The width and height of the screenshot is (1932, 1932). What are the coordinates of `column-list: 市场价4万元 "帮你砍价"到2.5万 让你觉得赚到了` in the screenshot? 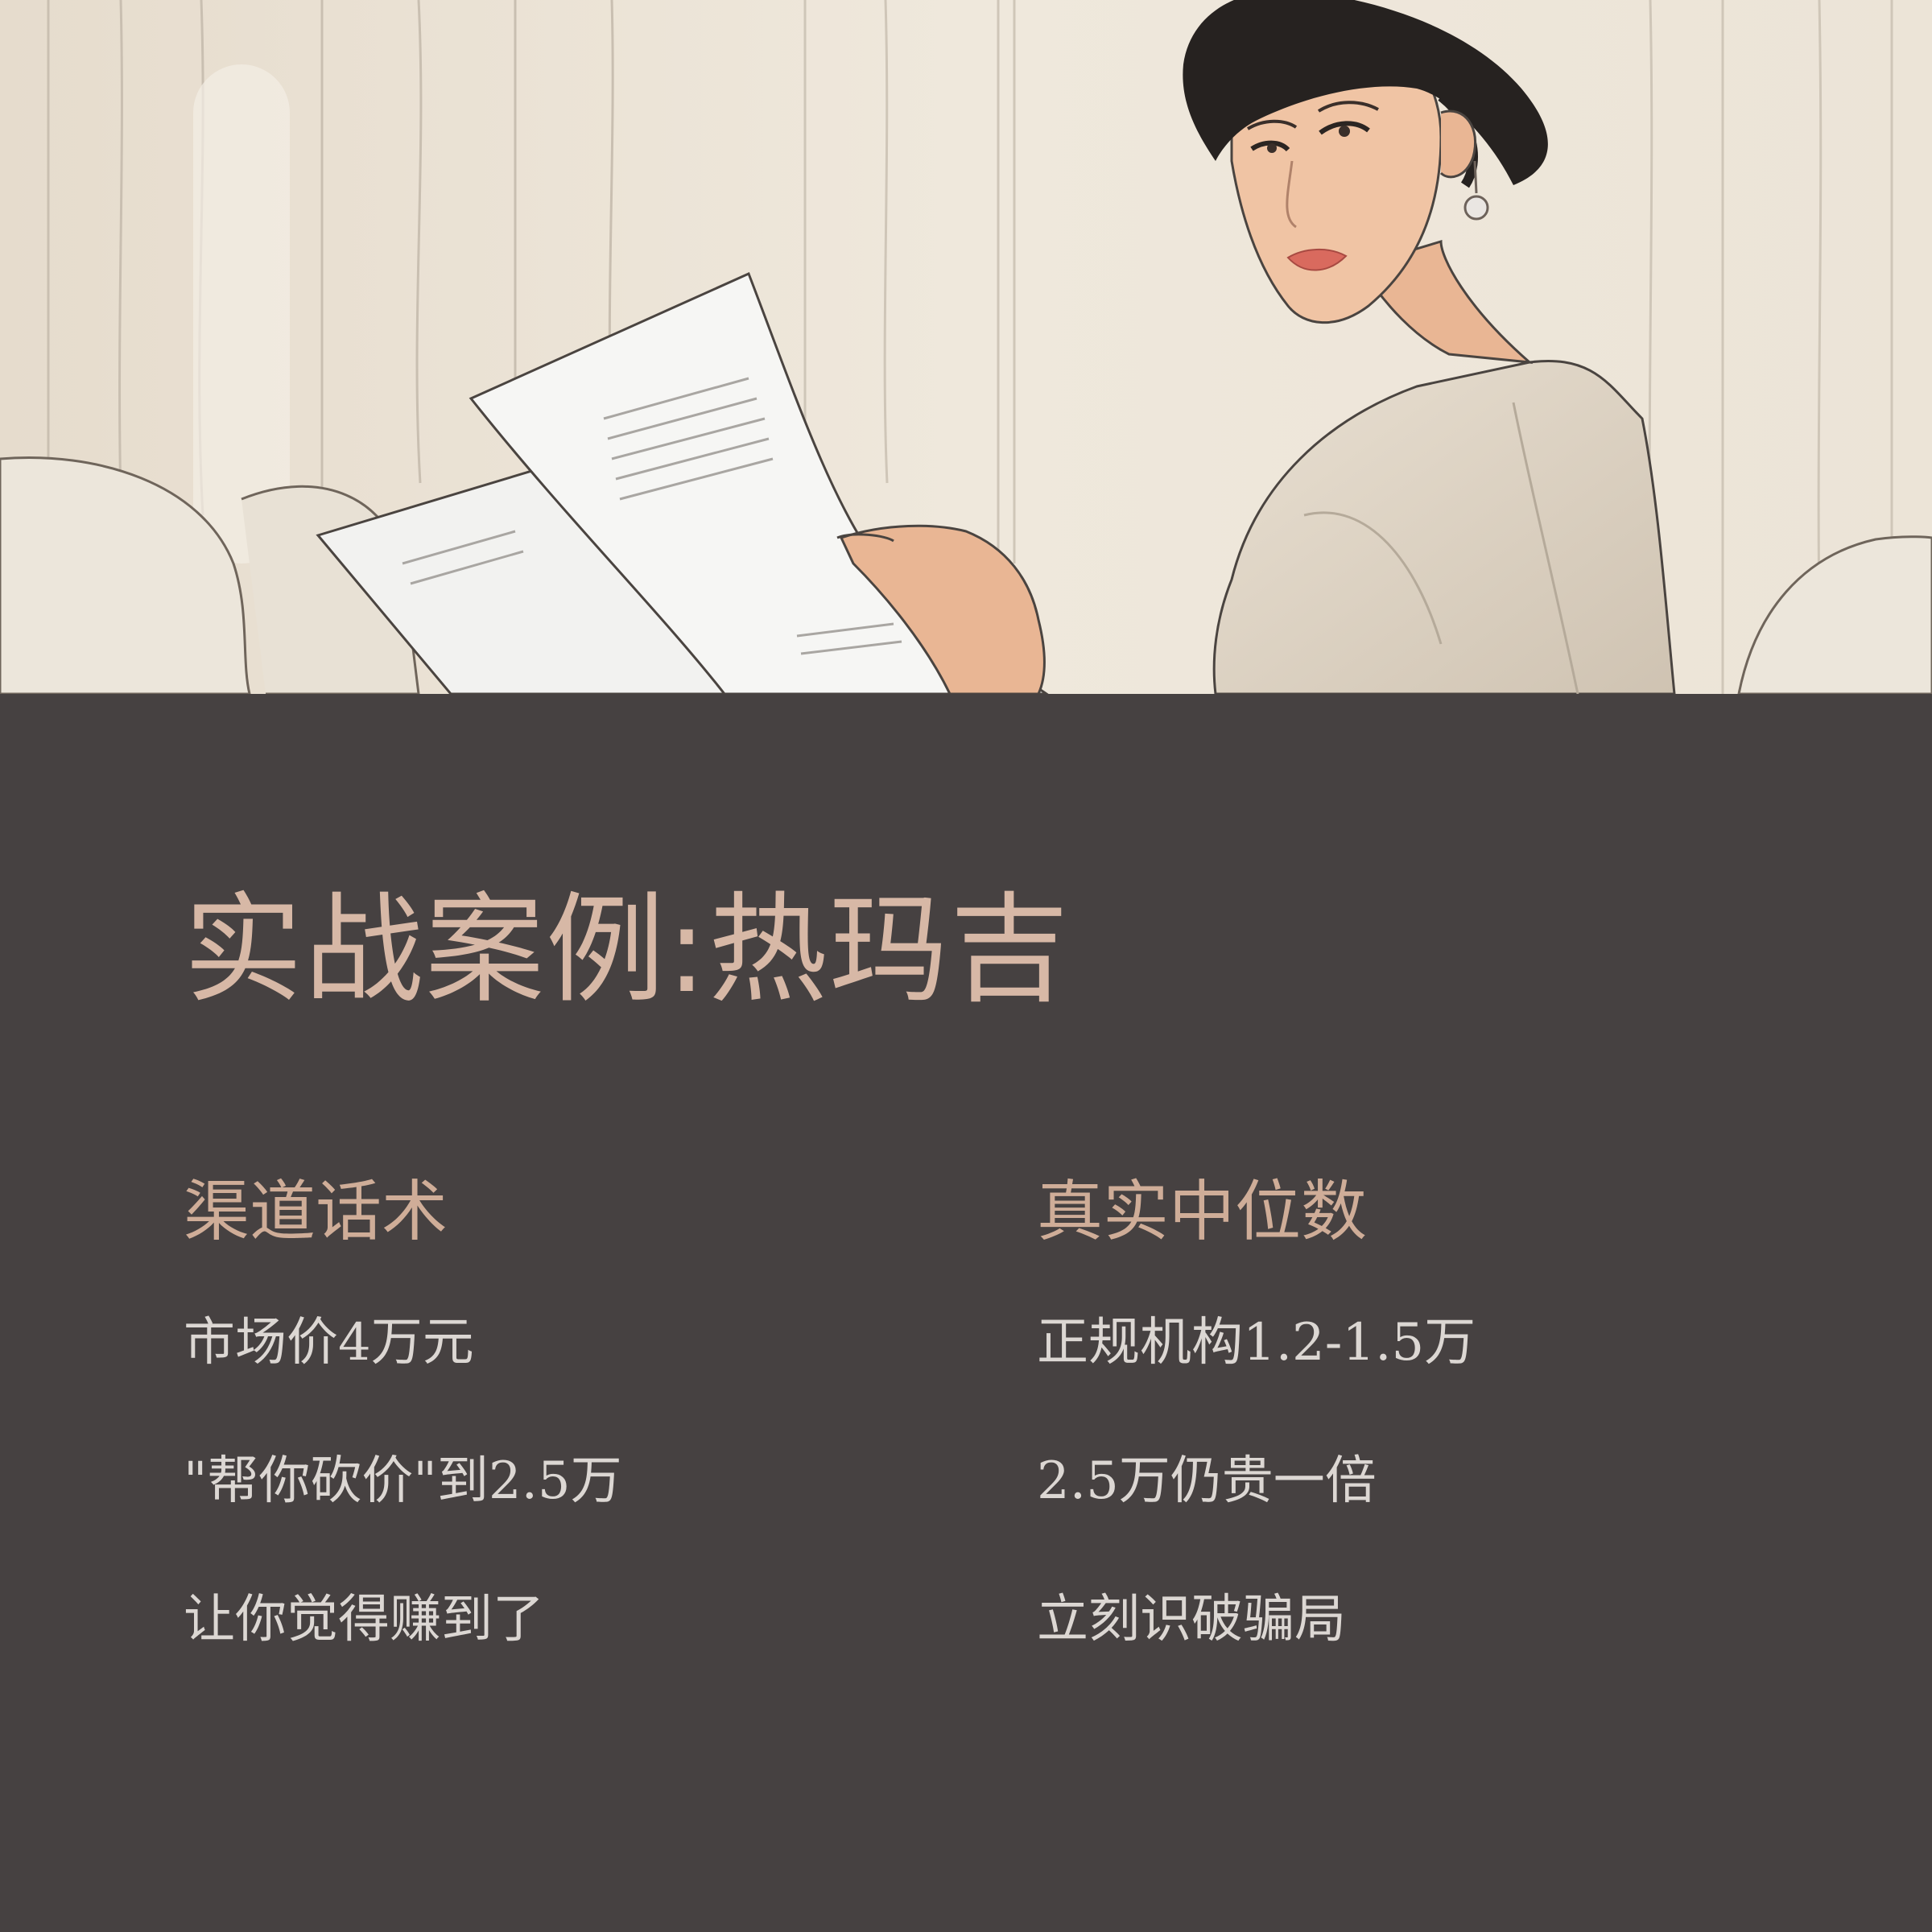 It's located at (546, 1481).